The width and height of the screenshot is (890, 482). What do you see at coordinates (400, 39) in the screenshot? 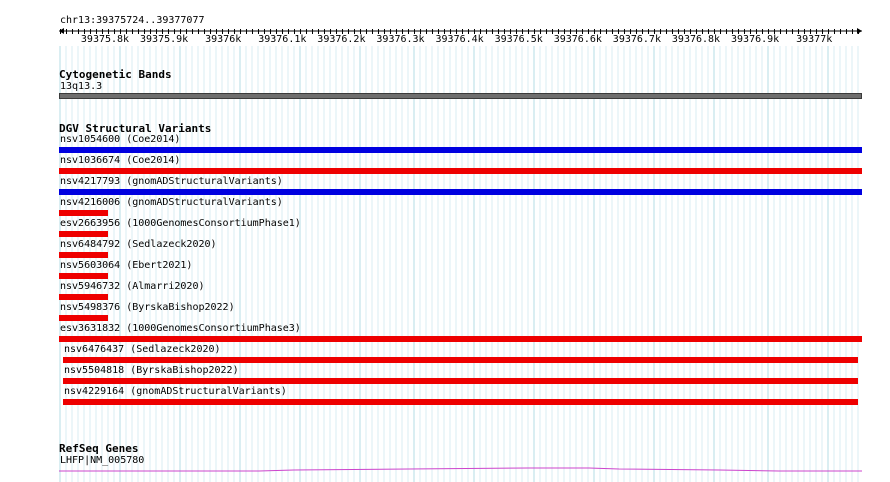
I see `ruler-tick-label: 39376.3k` at bounding box center [400, 39].